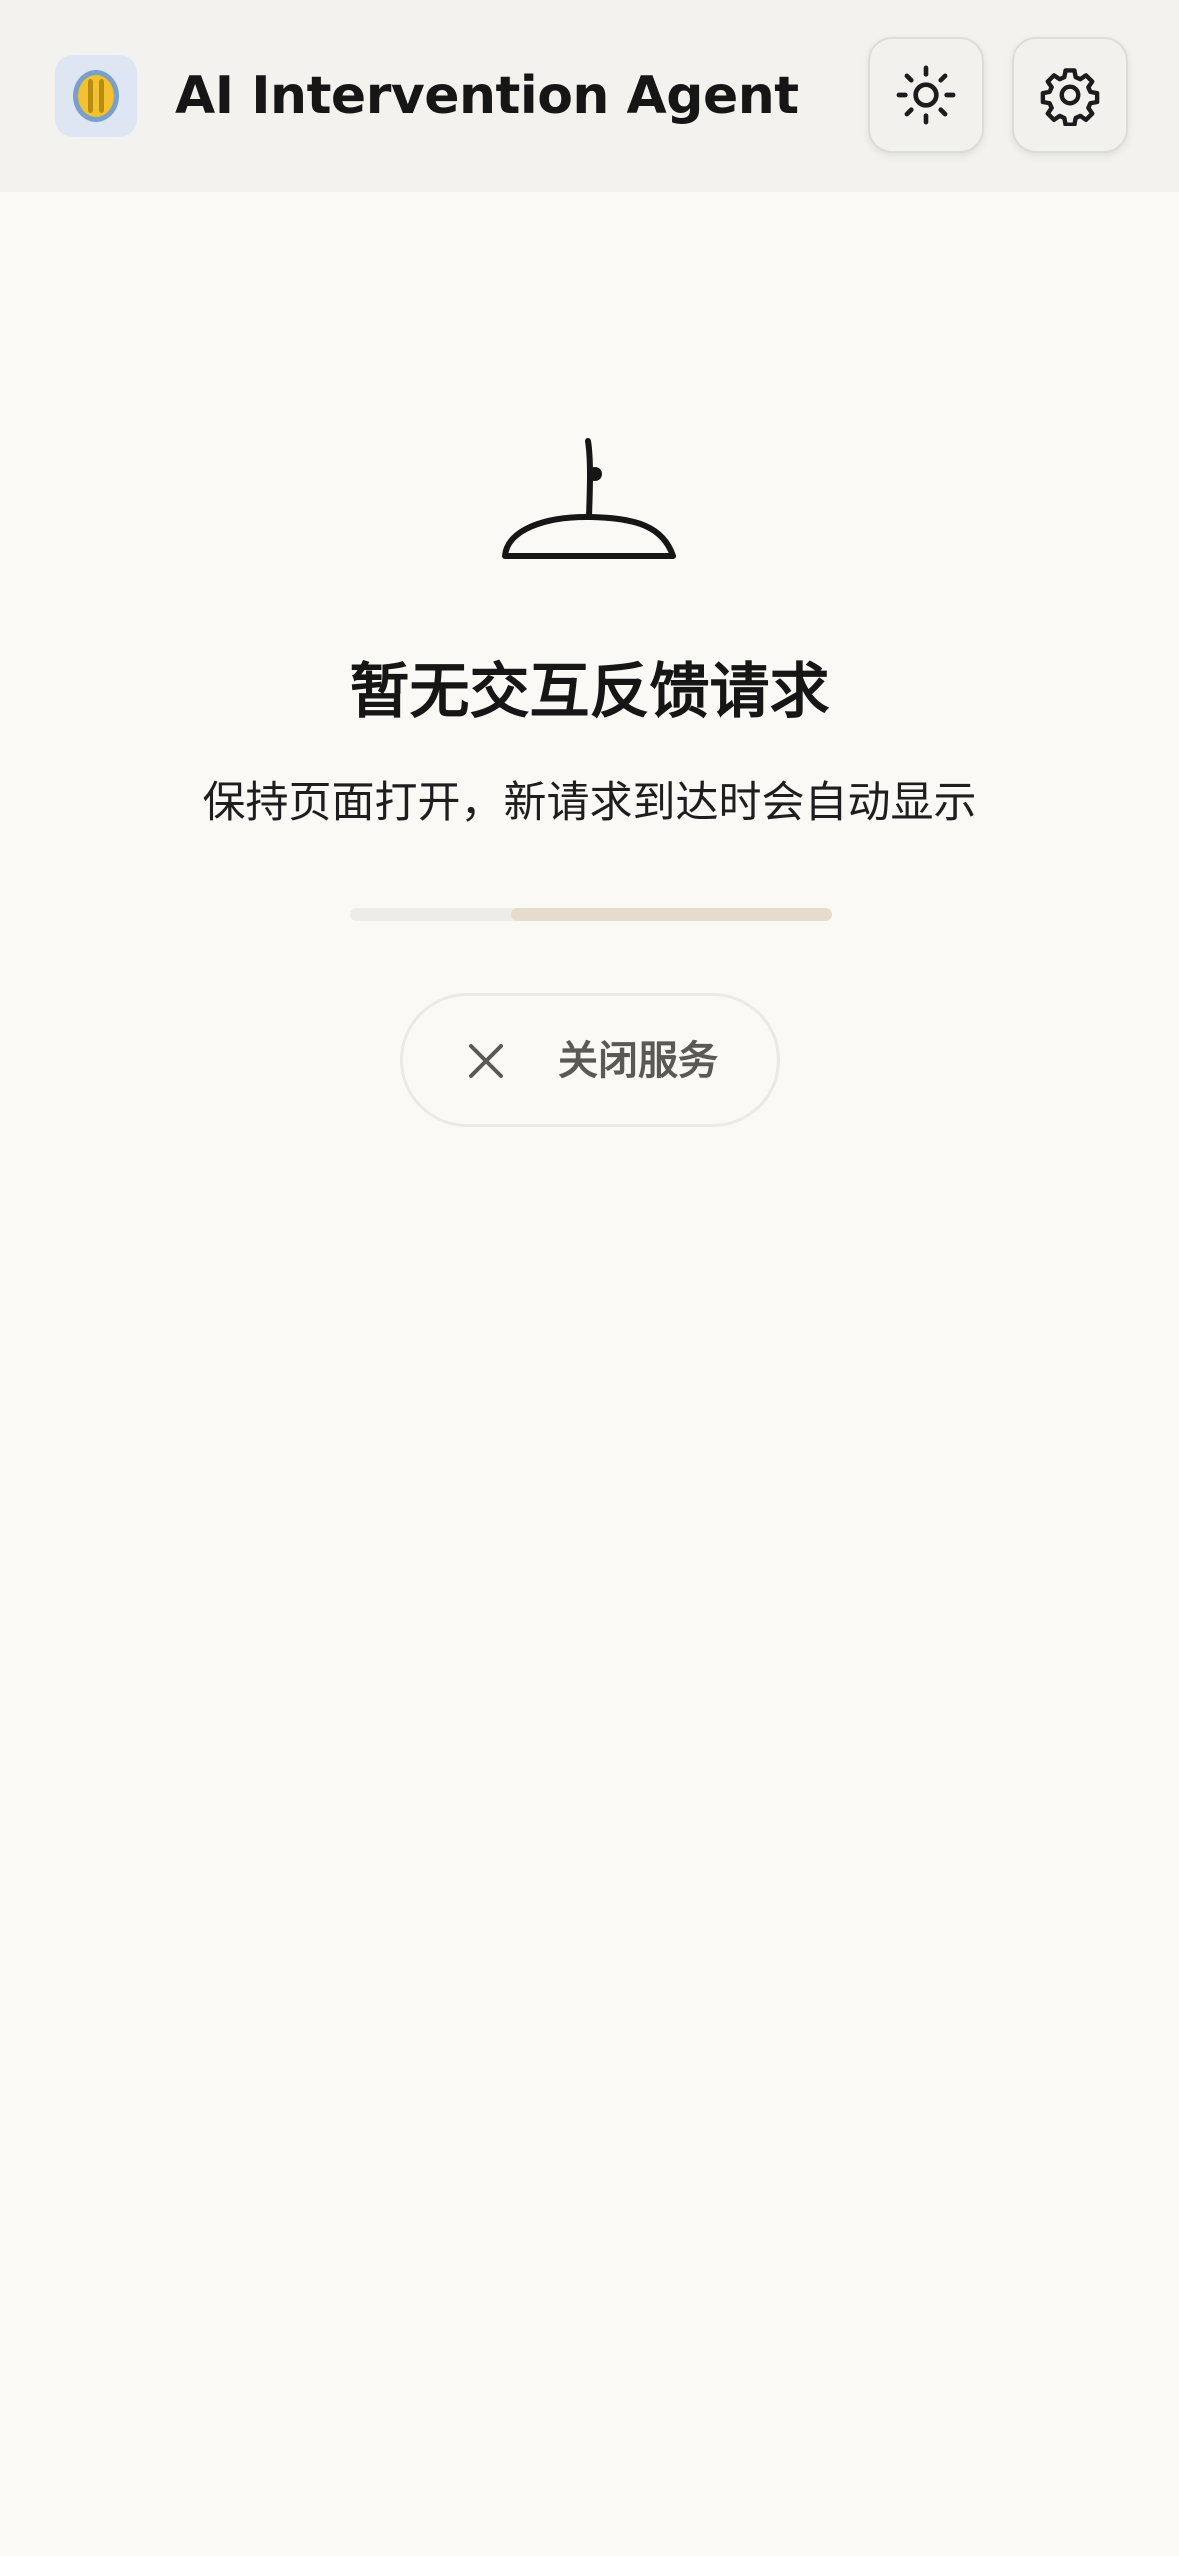  I want to click on loading-progress-bar, so click(591, 914).